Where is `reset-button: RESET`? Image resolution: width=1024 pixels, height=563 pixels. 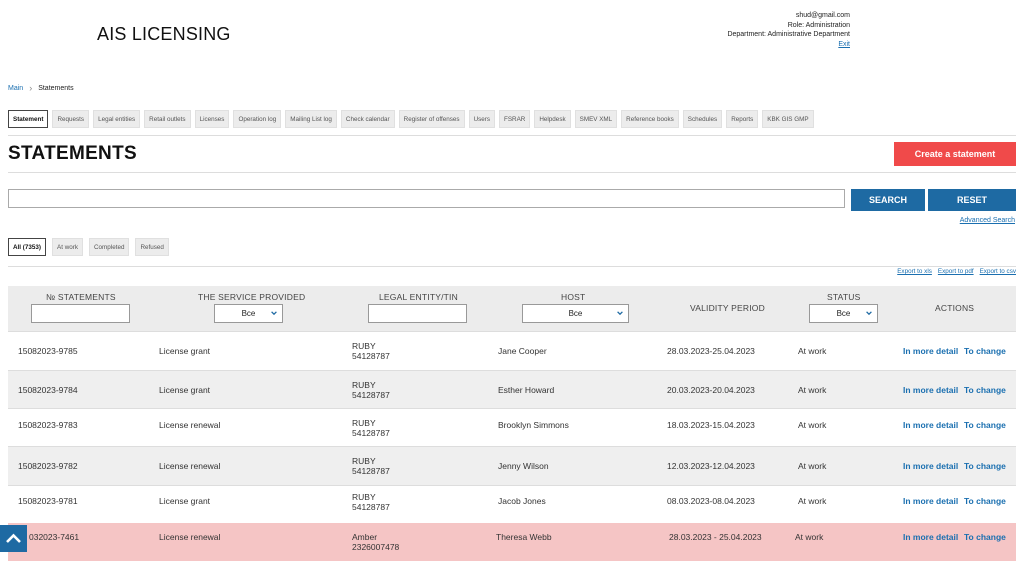 reset-button: RESET is located at coordinates (972, 200).